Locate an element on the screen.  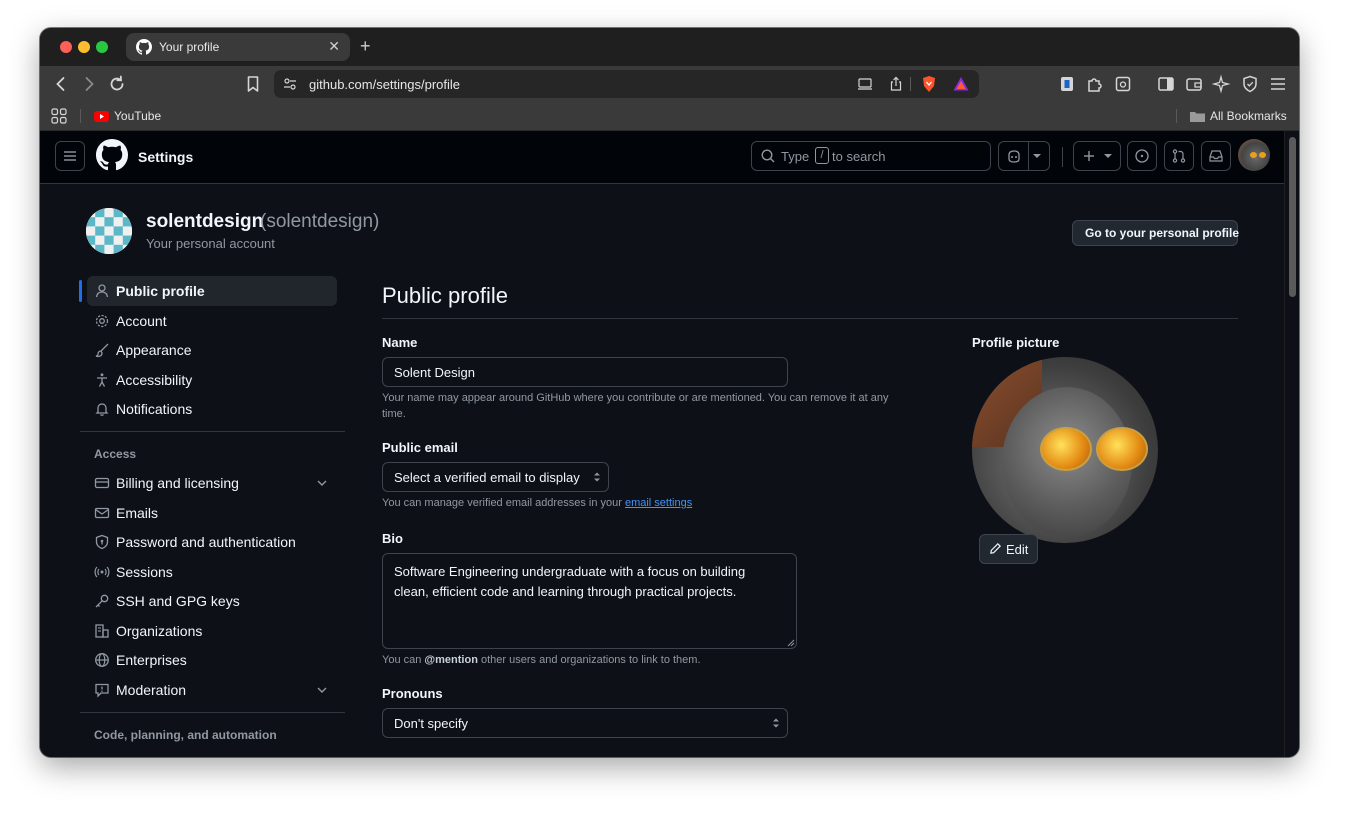
credit-card-icon is located at coordinates (102, 483).